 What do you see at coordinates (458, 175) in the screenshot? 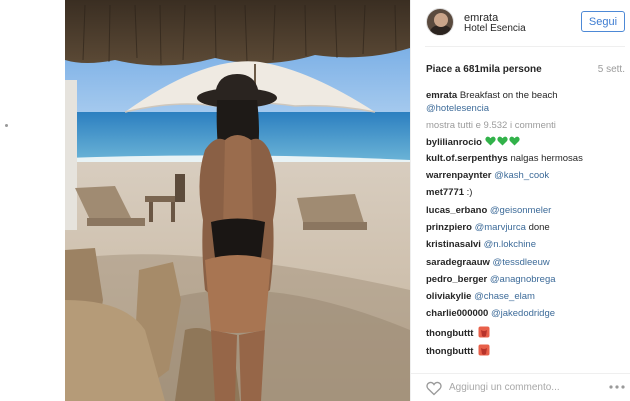
I see `comment-user: warrenpaynter` at bounding box center [458, 175].